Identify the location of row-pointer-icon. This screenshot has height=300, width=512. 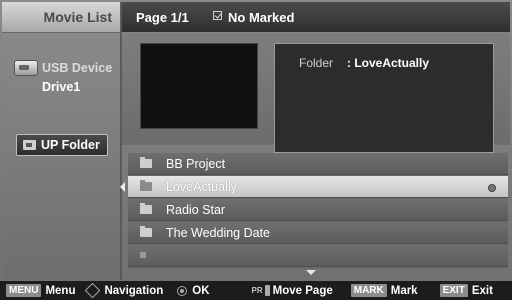
(122, 187).